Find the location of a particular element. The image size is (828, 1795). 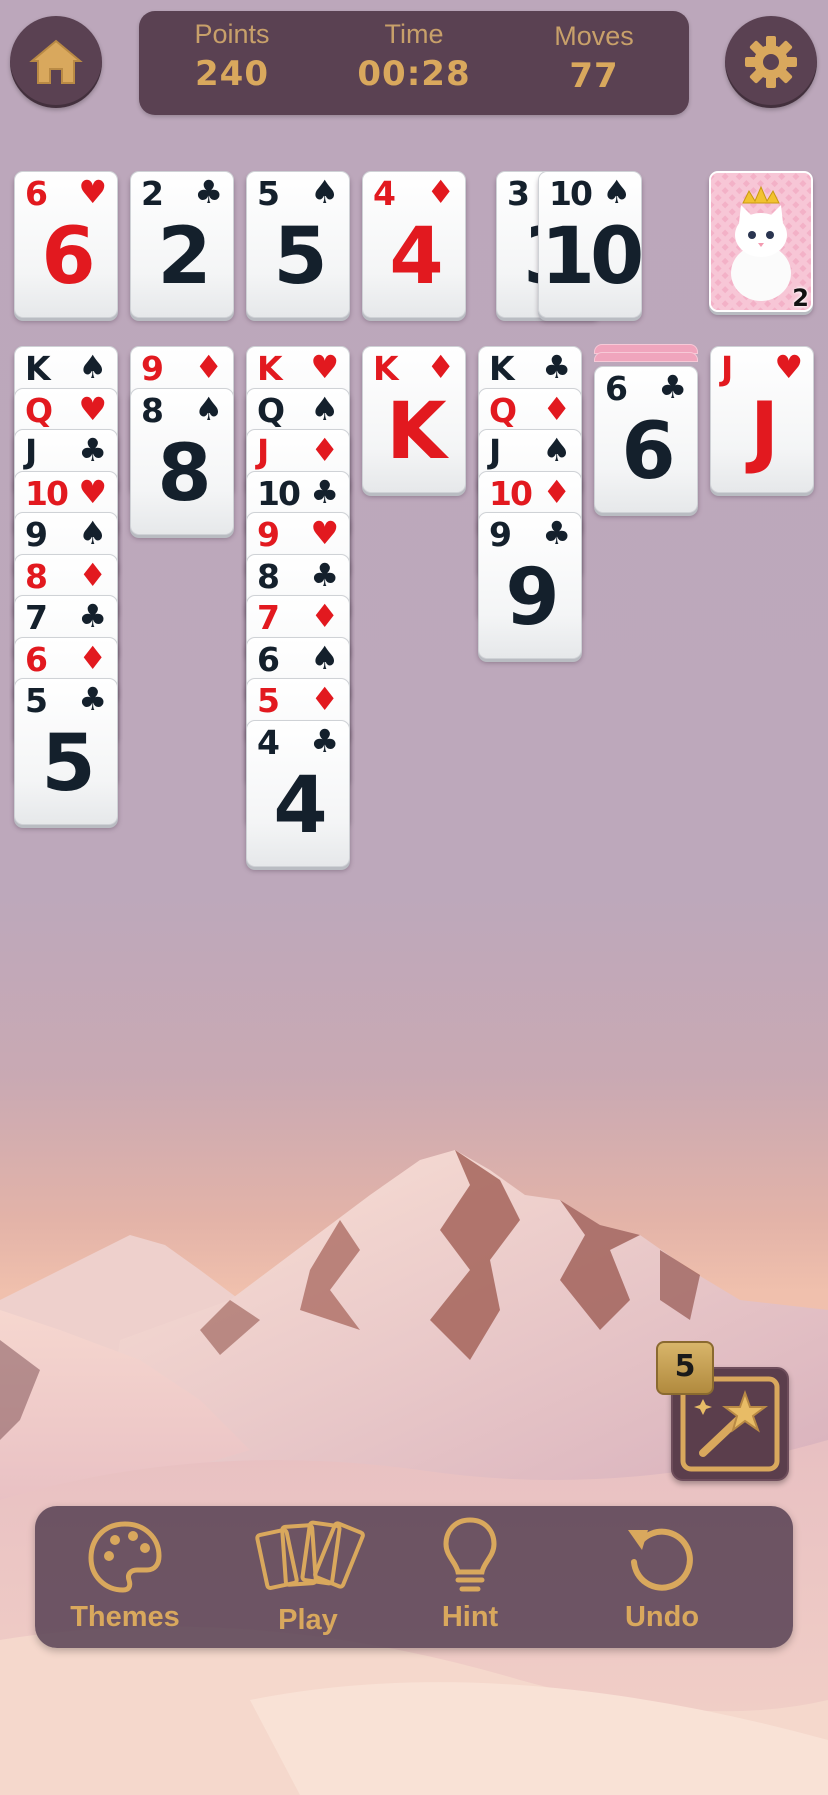

card-center-rank: 9 is located at coordinates (532, 598).